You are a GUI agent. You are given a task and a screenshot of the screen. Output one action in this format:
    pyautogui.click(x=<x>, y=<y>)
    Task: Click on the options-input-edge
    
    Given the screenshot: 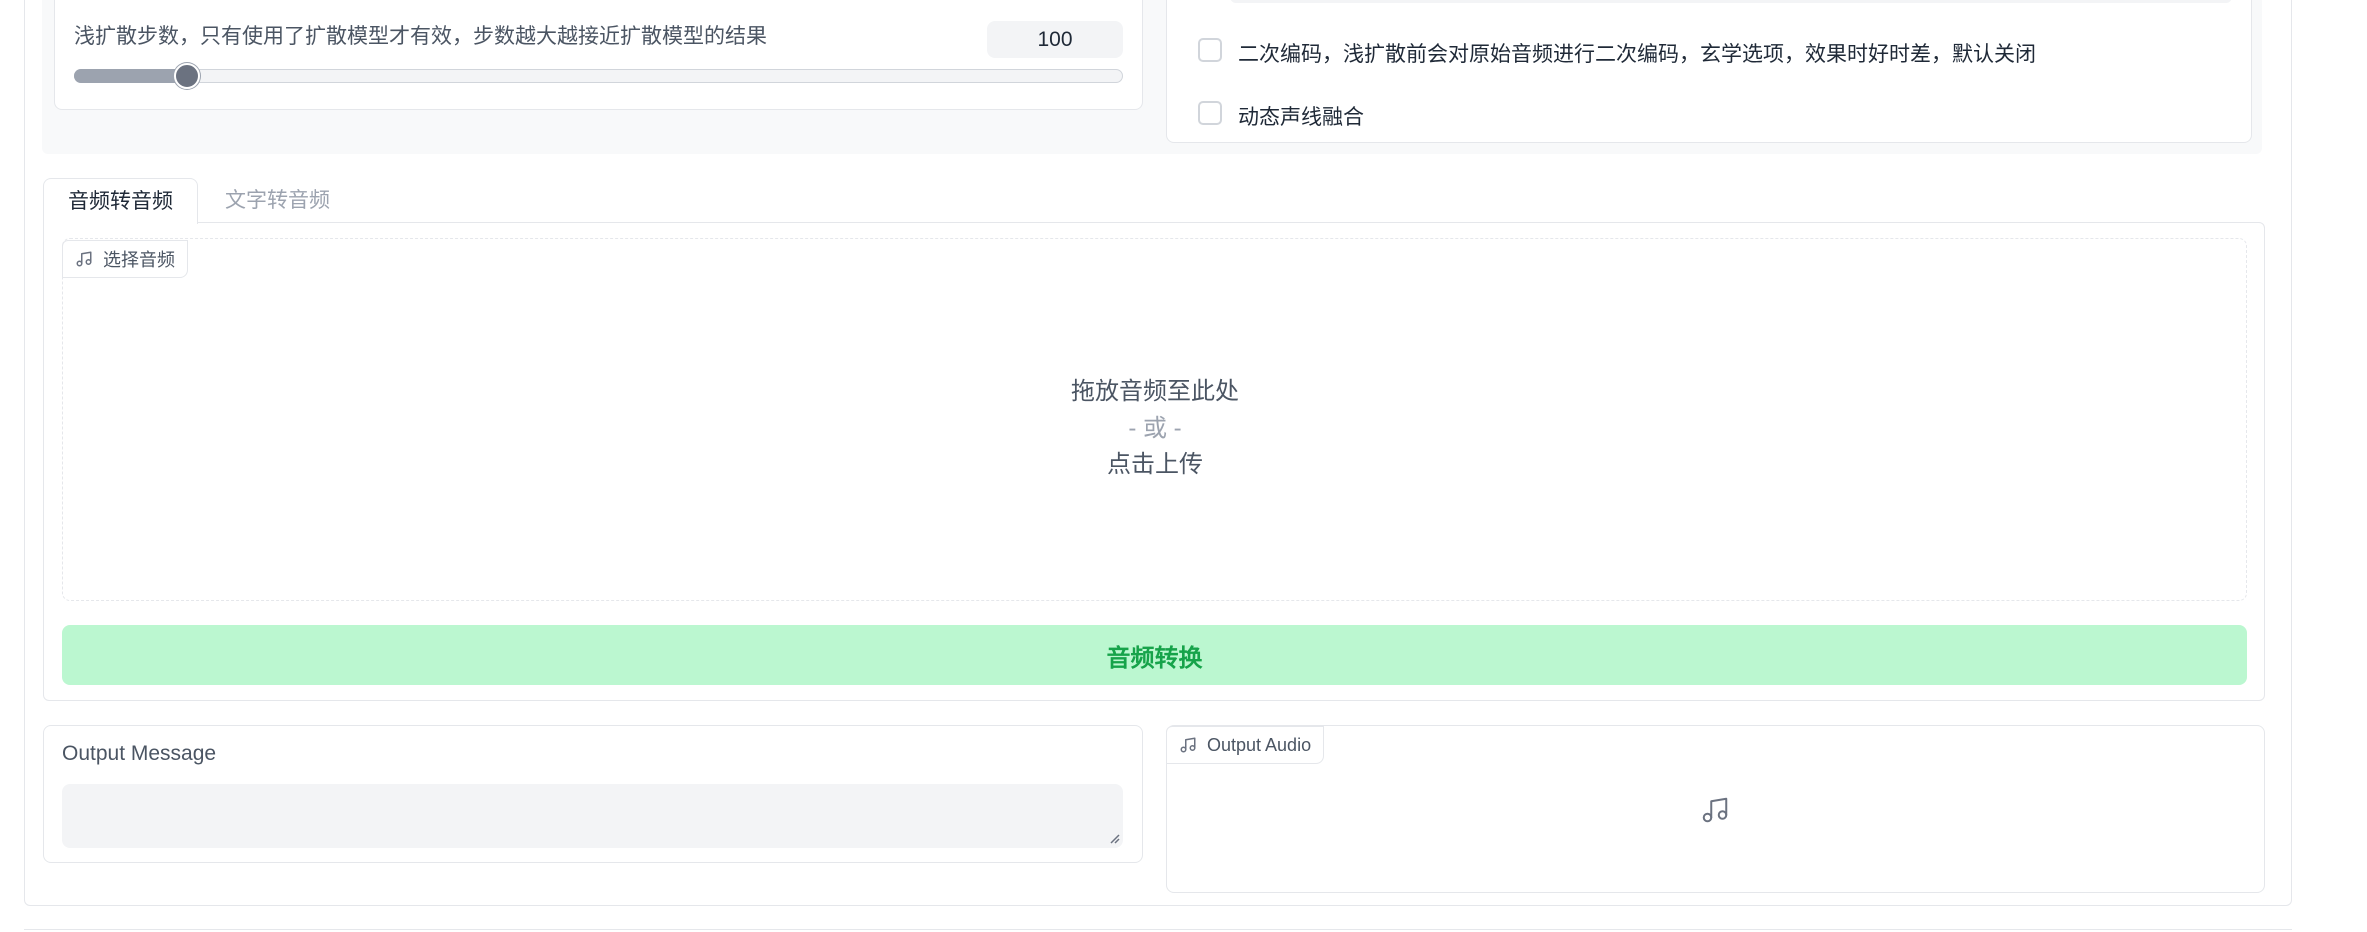 What is the action you would take?
    pyautogui.click(x=1731, y=1)
    